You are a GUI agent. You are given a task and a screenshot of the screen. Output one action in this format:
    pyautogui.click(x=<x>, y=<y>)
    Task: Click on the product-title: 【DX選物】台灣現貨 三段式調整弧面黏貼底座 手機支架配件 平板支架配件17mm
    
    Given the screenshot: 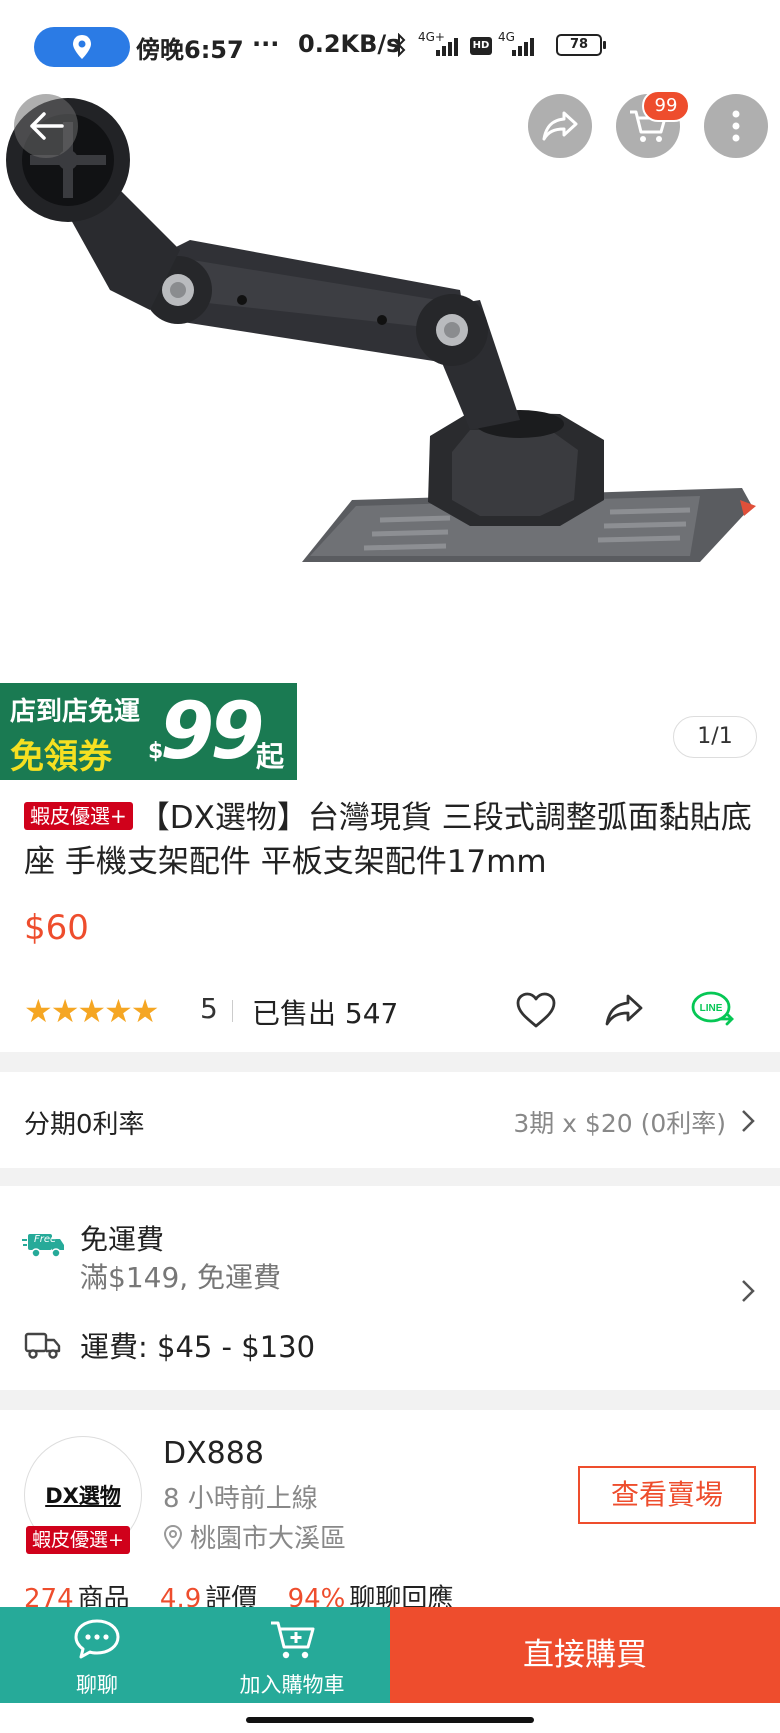 What is the action you would take?
    pyautogui.click(x=388, y=840)
    